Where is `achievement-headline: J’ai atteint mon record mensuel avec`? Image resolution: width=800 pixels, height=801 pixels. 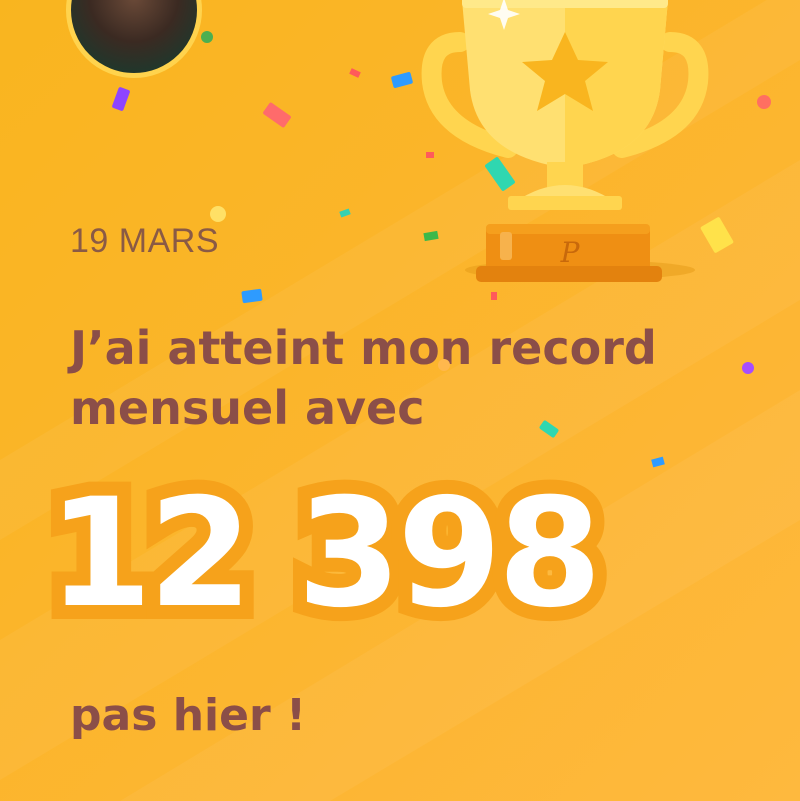
achievement-headline: J’ai atteint mon record mensuel avec is located at coordinates (363, 378).